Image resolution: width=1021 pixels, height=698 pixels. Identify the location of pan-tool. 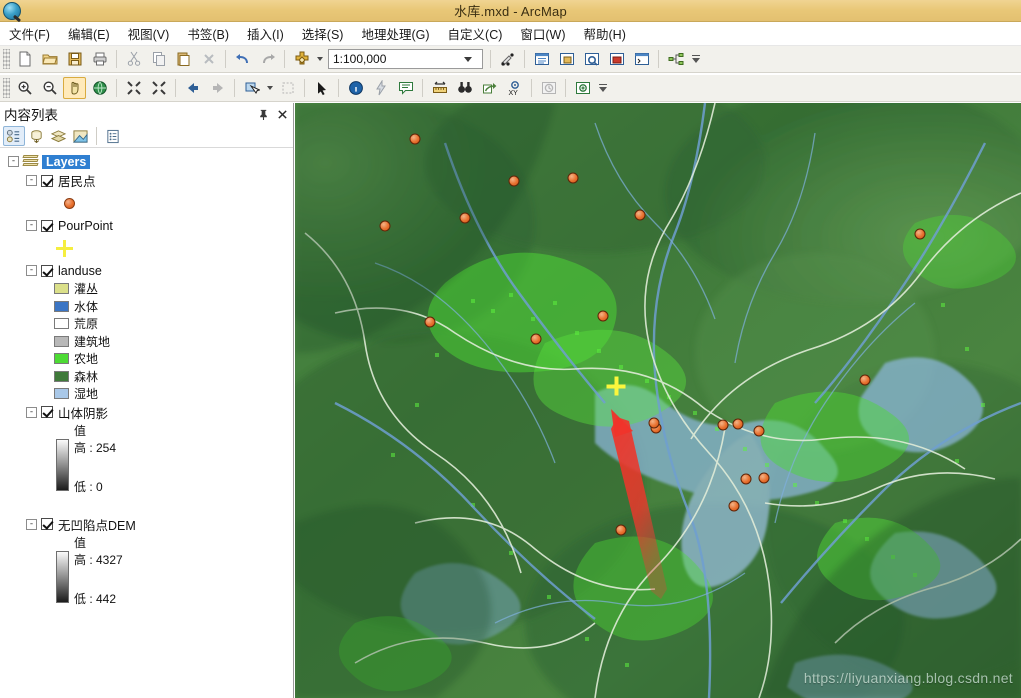
(74, 88).